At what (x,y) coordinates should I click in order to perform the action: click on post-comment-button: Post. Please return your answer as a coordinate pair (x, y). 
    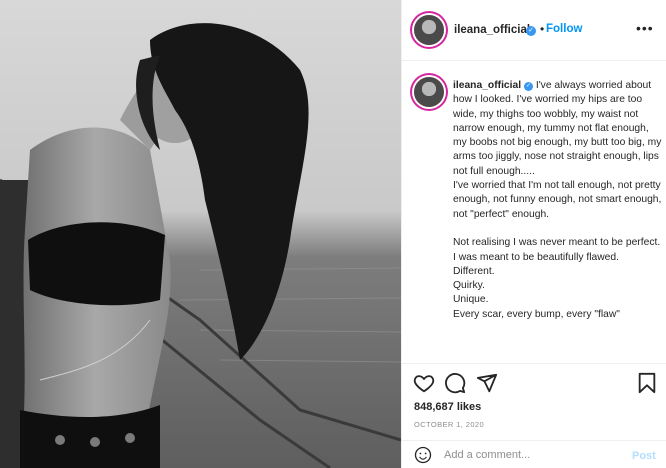
    Looking at the image, I should click on (644, 456).